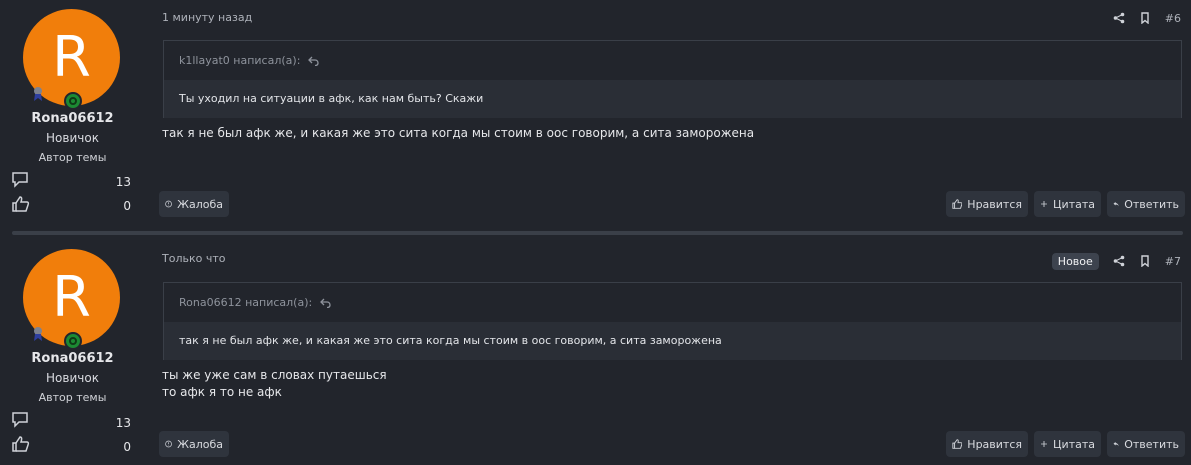 The height and width of the screenshot is (465, 1191). Describe the element at coordinates (222, 392) in the screenshot. I see `message-line: то афк я то не афк` at that location.